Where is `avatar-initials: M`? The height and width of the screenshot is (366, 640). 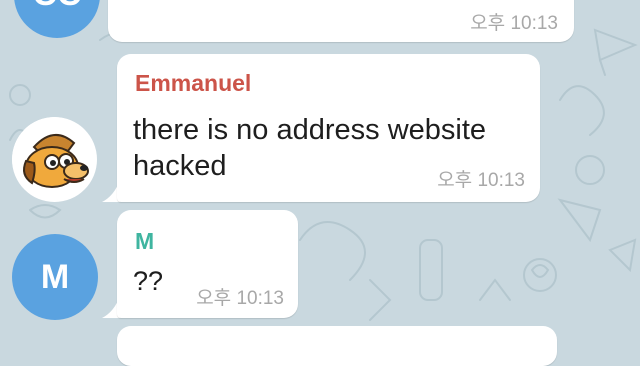 avatar-initials: M is located at coordinates (55, 276).